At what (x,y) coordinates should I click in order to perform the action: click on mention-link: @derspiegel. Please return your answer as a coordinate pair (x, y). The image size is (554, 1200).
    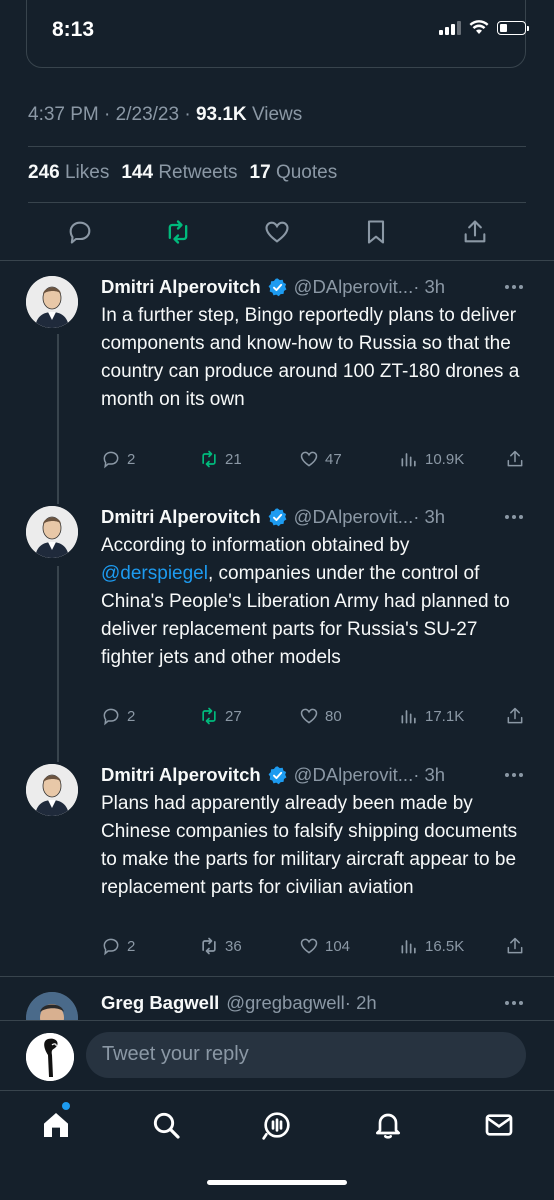
    Looking at the image, I should click on (154, 573).